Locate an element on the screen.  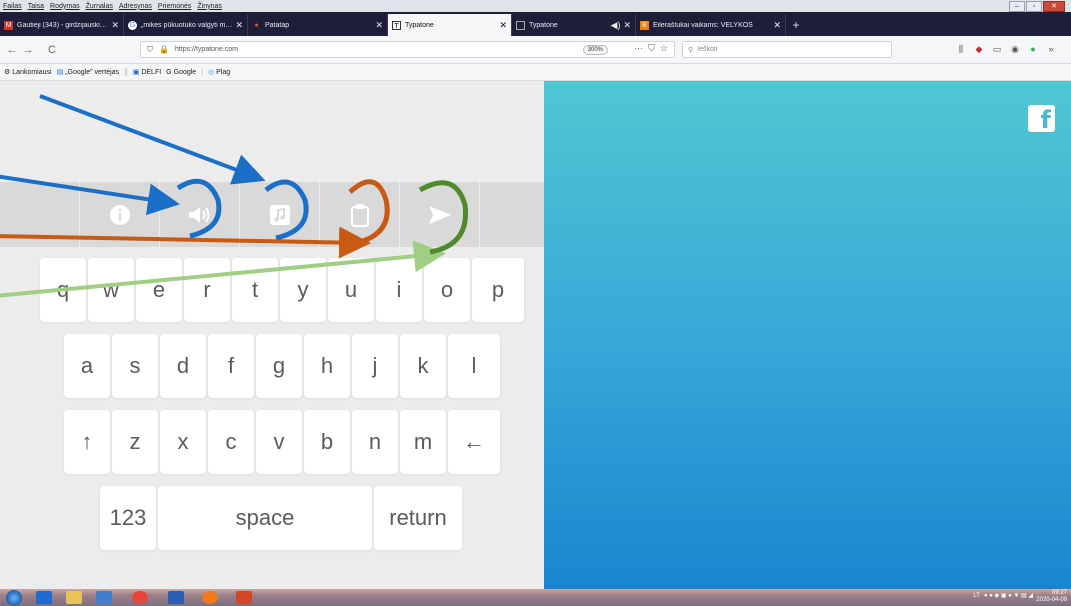
menu-file: Failas is located at coordinates (12, 6).